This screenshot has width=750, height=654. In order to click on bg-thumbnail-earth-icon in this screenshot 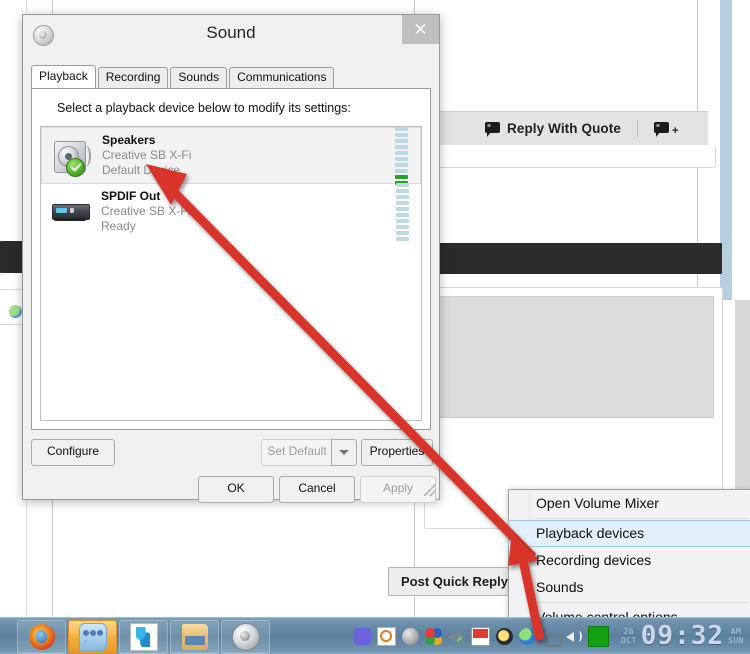, I will do `click(15, 311)`.